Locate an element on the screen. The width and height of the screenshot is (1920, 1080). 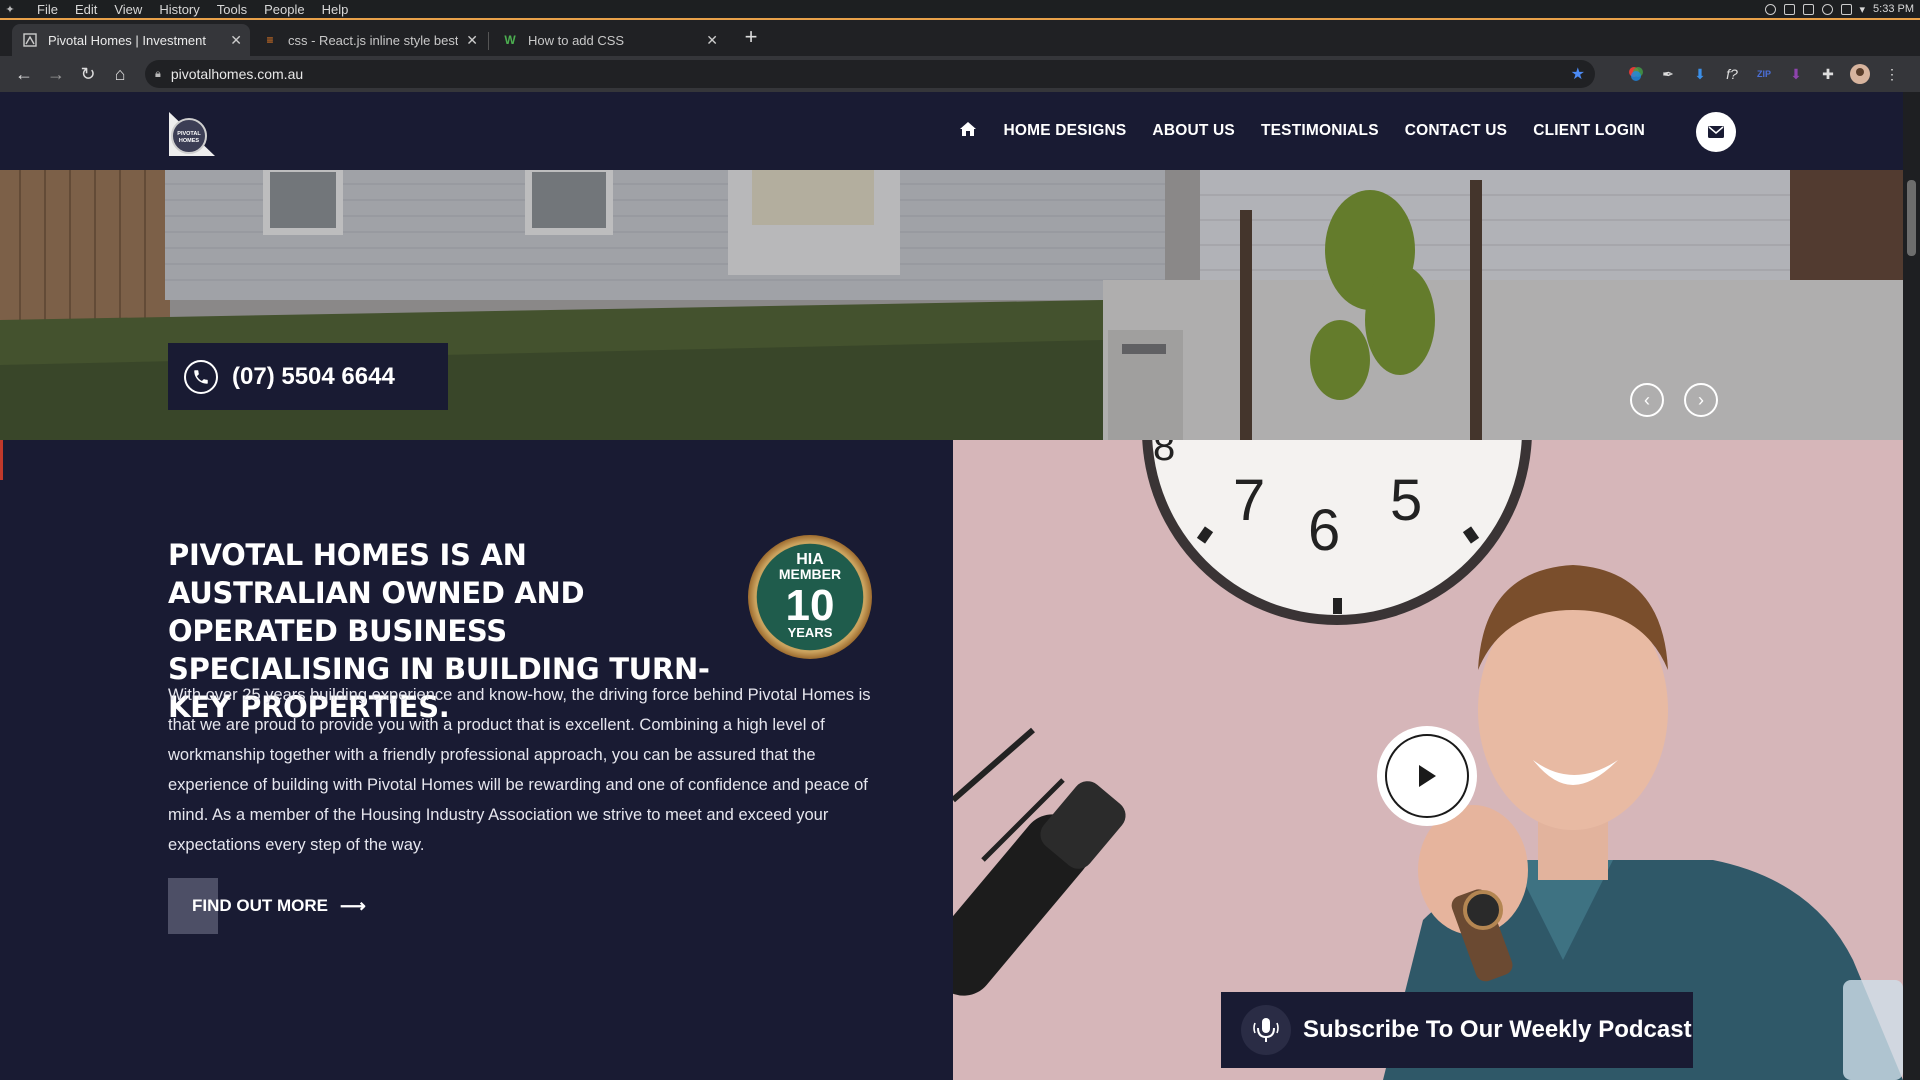
url-text: pivotalhomes.com.au is located at coordinates (237, 74).